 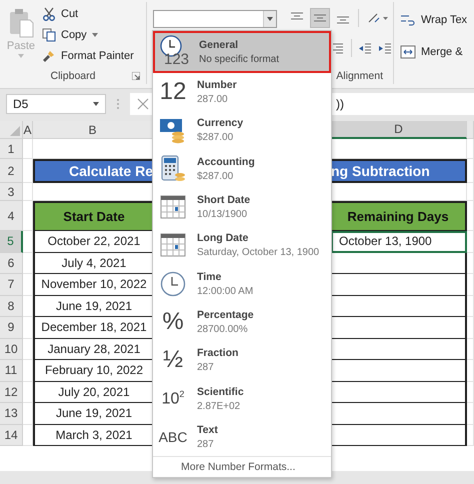 What do you see at coordinates (73, 76) in the screenshot?
I see `group-label: Clipboard` at bounding box center [73, 76].